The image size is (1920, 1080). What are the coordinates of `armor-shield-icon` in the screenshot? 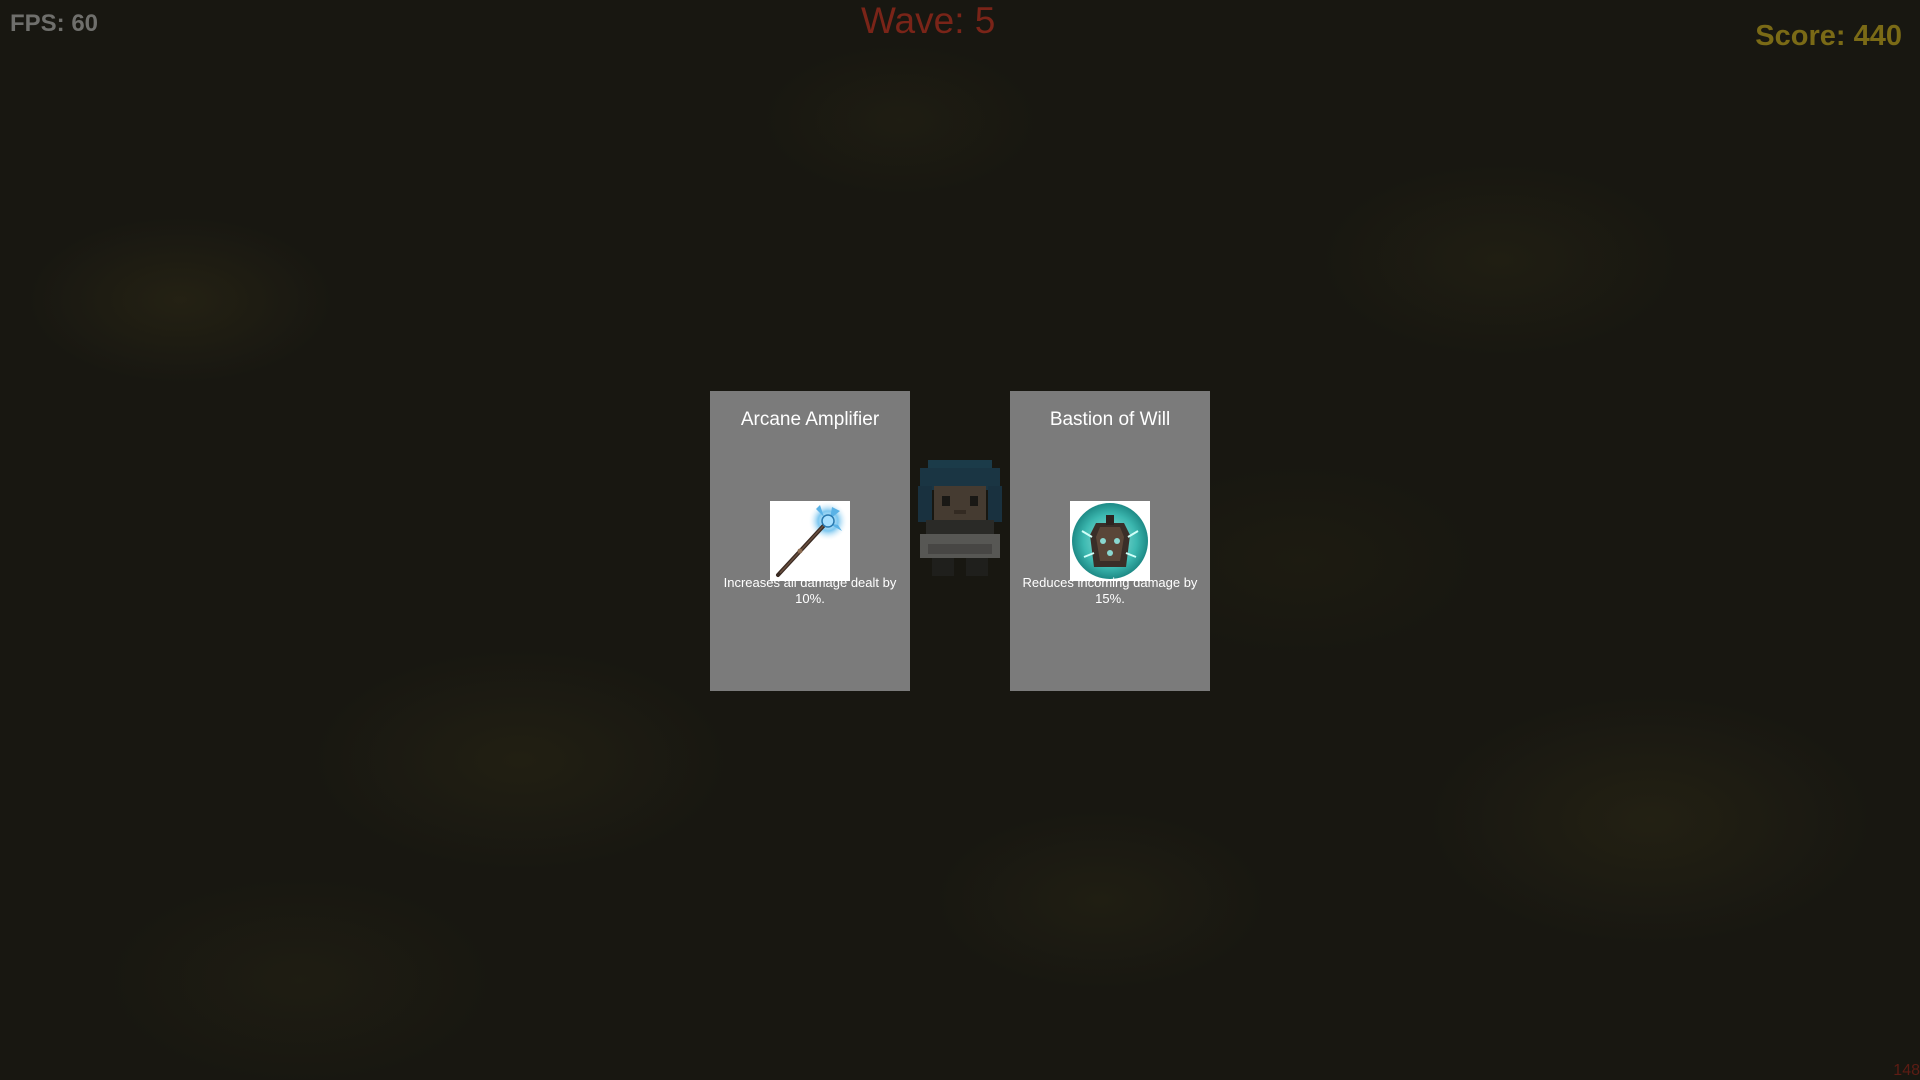 It's located at (1110, 541).